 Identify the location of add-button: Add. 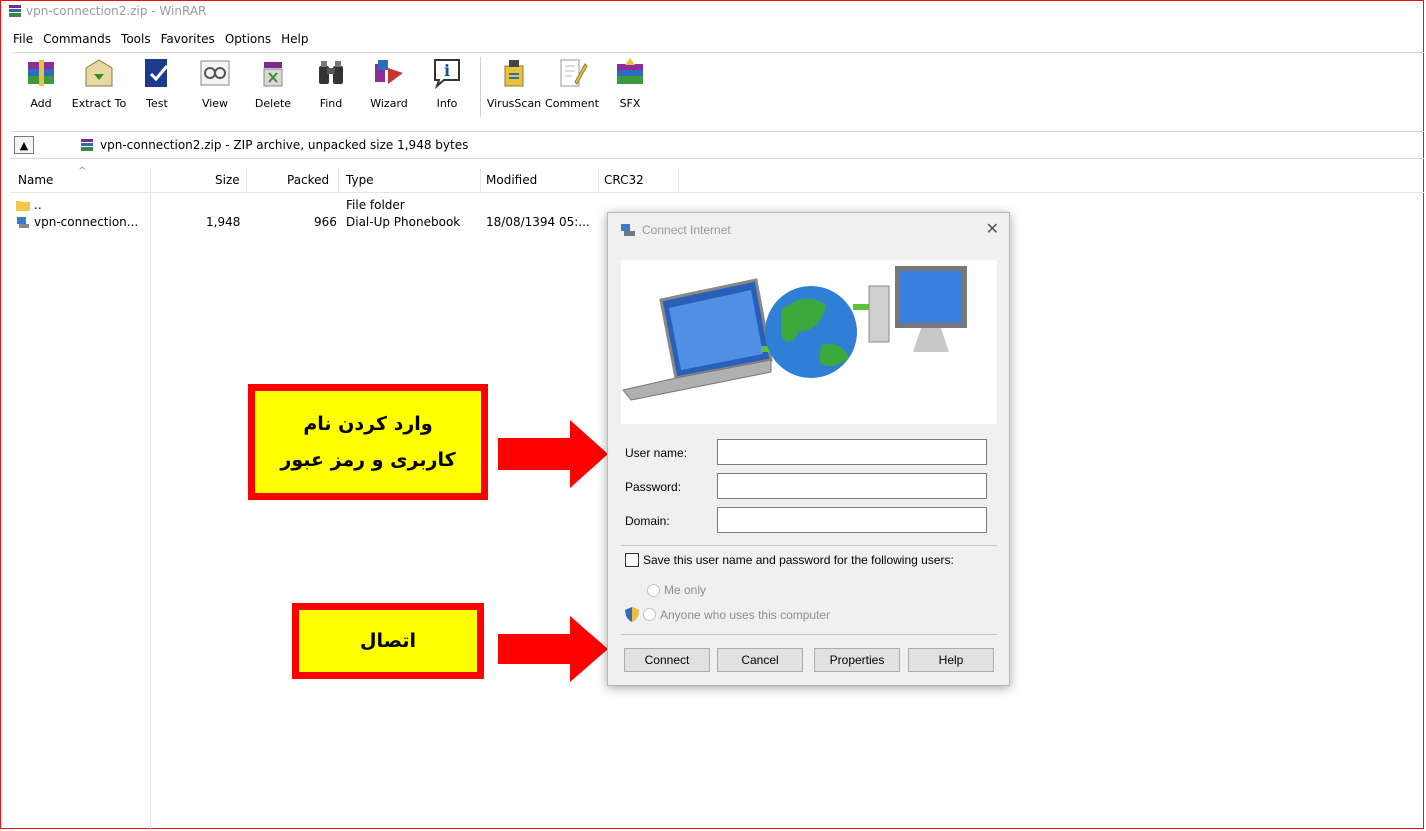
(41, 81).